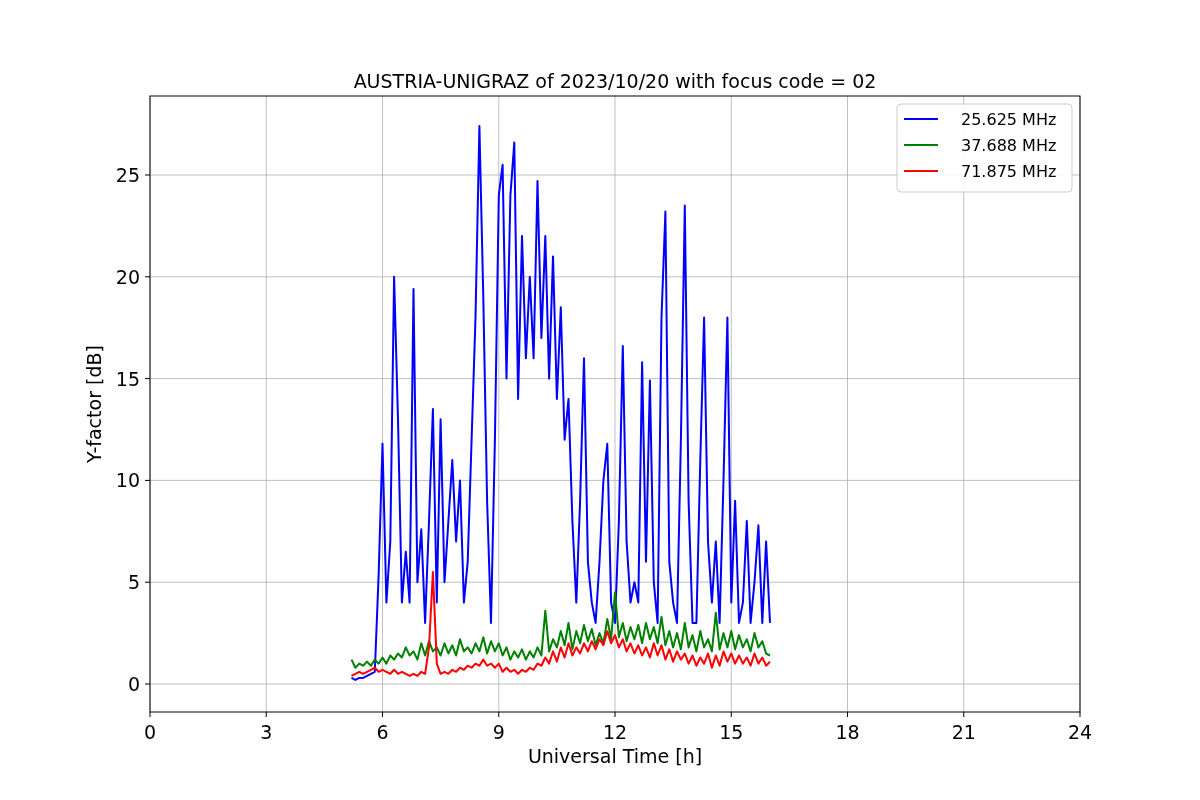 This screenshot has height=800, width=1200. What do you see at coordinates (94, 404) in the screenshot?
I see `axis-label: Y-factor [dB]` at bounding box center [94, 404].